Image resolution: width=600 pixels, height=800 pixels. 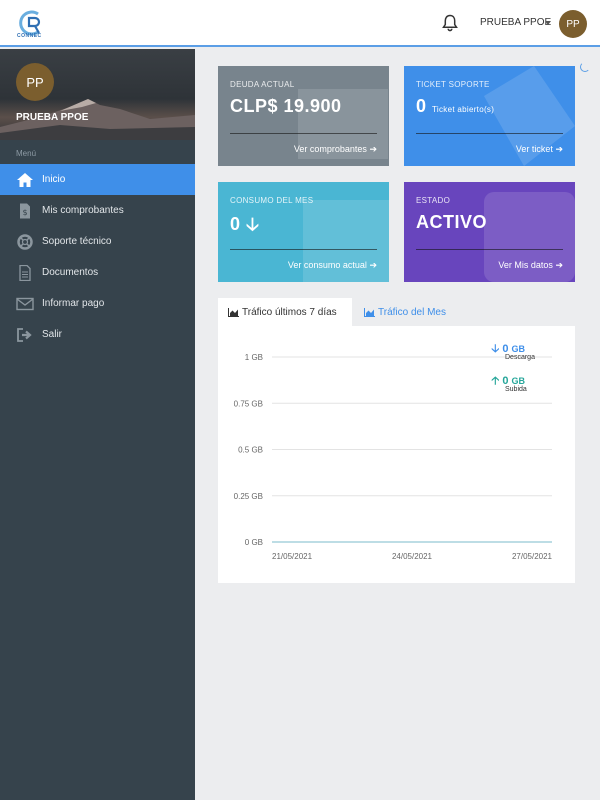 I want to click on y-tick-label: 1 GB, so click(x=254, y=357).